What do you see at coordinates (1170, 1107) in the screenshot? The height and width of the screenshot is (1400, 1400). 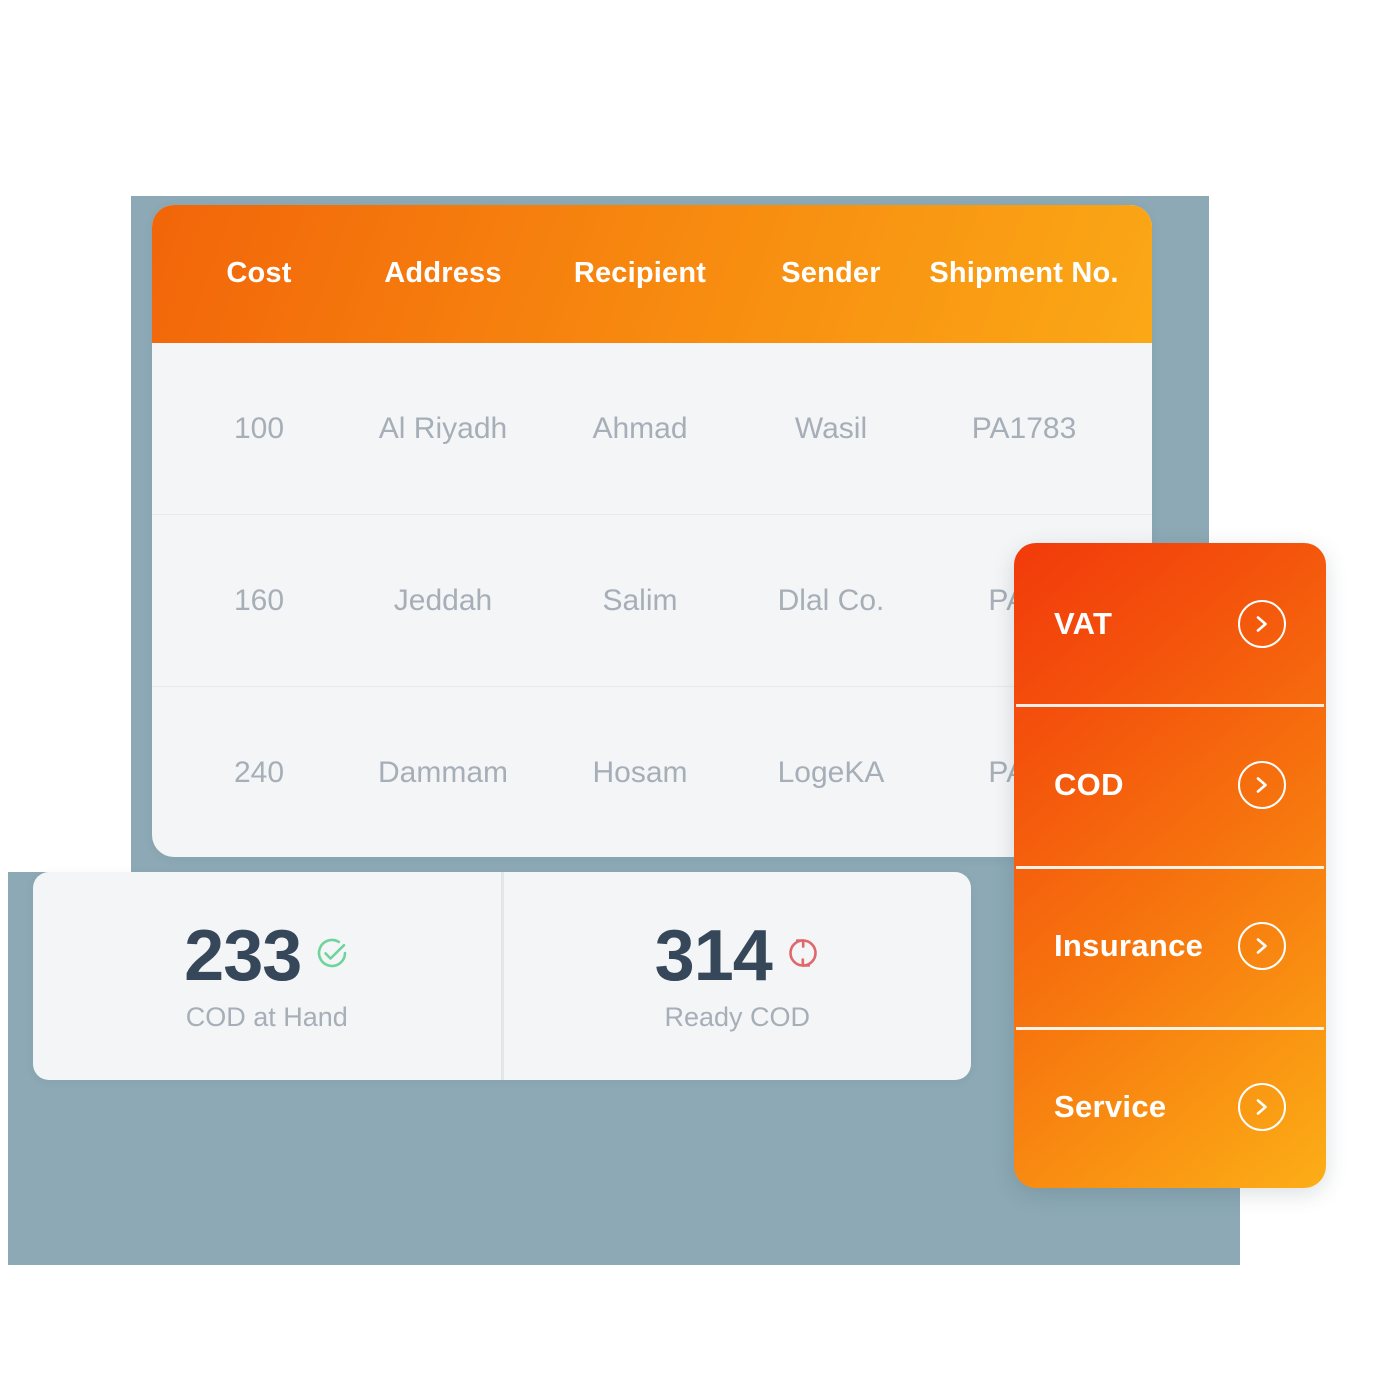 I see `menu-item-service: Service` at bounding box center [1170, 1107].